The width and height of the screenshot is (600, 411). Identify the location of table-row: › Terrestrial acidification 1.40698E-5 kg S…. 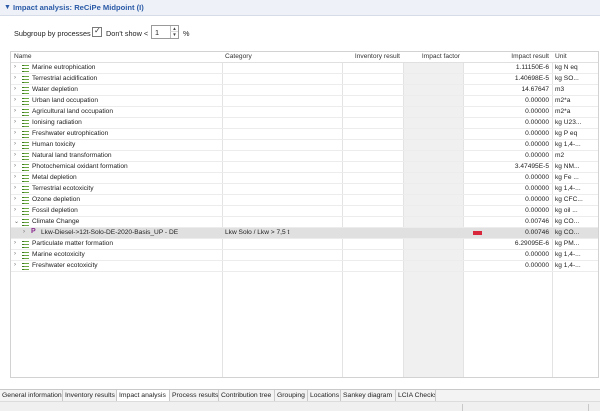
(304, 79).